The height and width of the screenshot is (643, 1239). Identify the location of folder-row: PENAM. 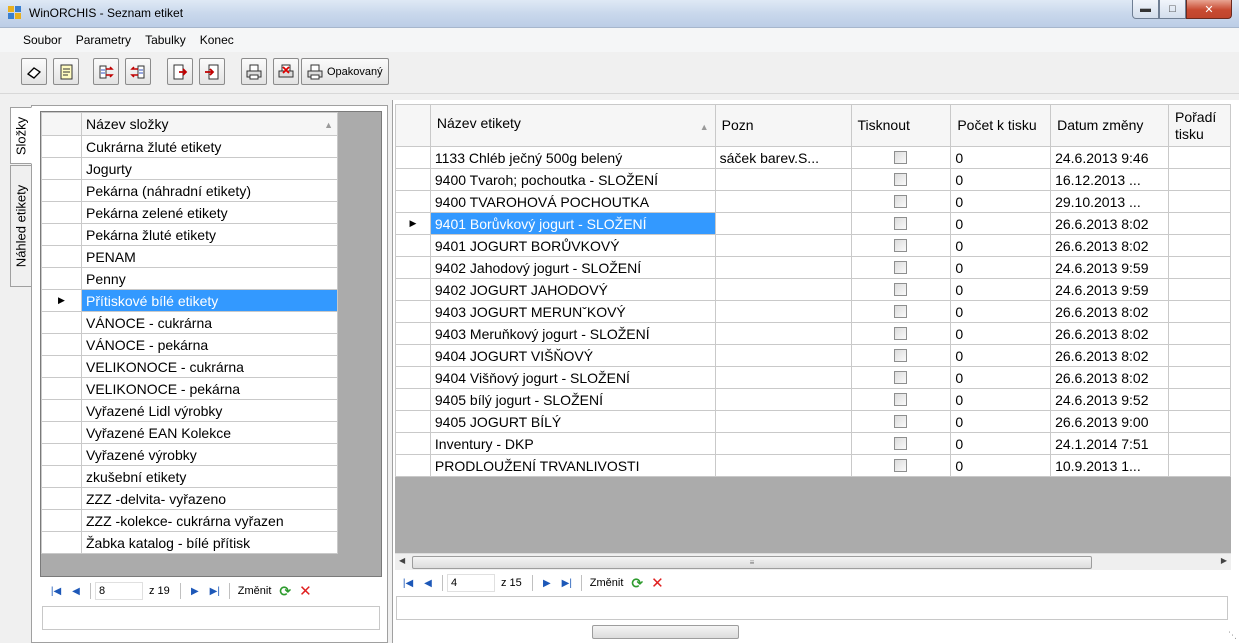
(189, 256).